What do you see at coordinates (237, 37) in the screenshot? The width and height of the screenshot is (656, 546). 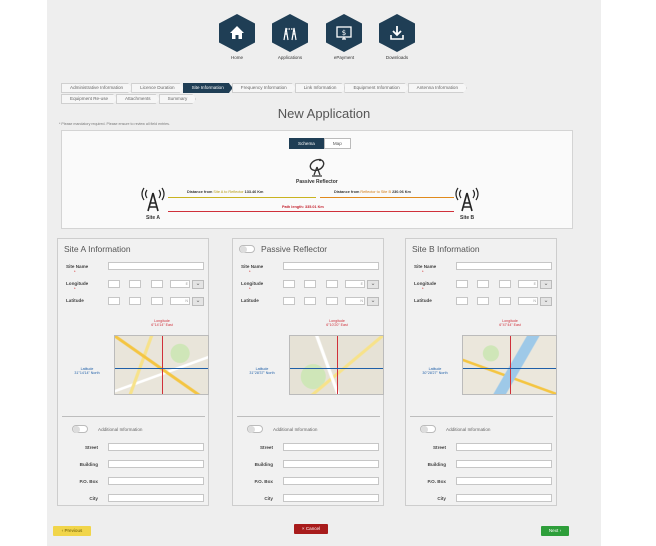 I see `nav-home: Home` at bounding box center [237, 37].